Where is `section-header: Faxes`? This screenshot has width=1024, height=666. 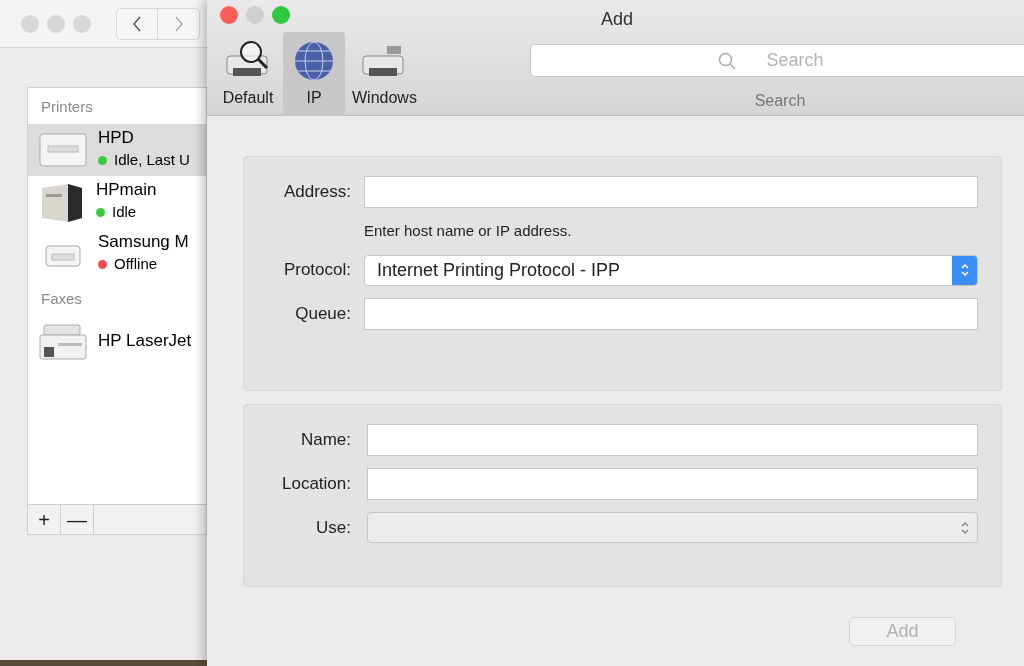 section-header: Faxes is located at coordinates (61, 298).